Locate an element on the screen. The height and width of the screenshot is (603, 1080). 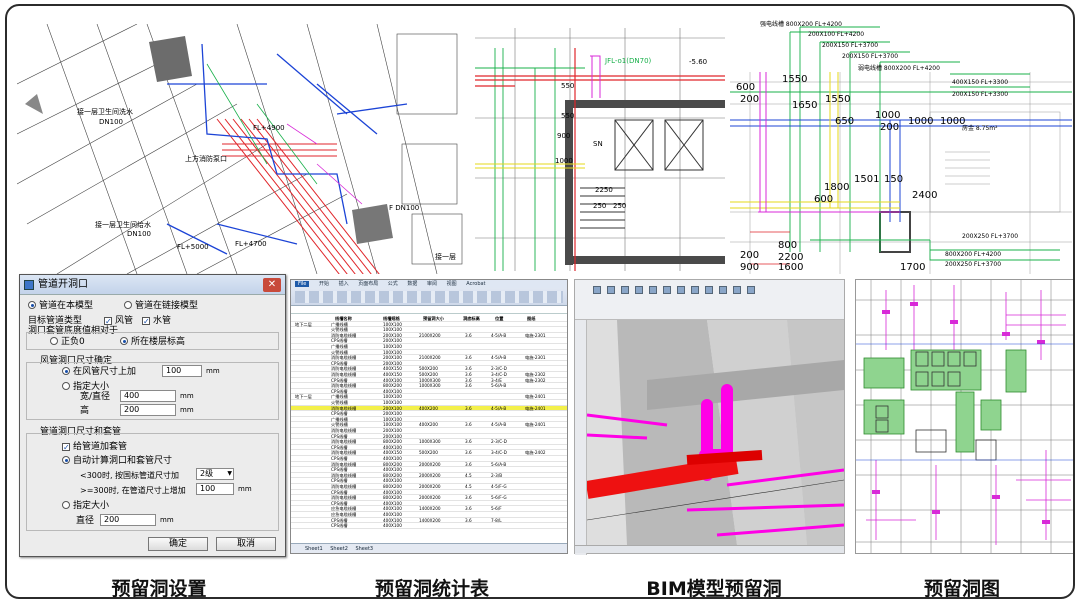
cad-dim: 1000 is located at coordinates (920, 121).